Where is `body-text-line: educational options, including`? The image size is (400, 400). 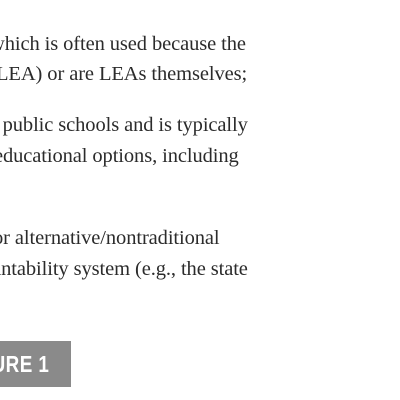 body-text-line: educational options, including is located at coordinates (119, 156).